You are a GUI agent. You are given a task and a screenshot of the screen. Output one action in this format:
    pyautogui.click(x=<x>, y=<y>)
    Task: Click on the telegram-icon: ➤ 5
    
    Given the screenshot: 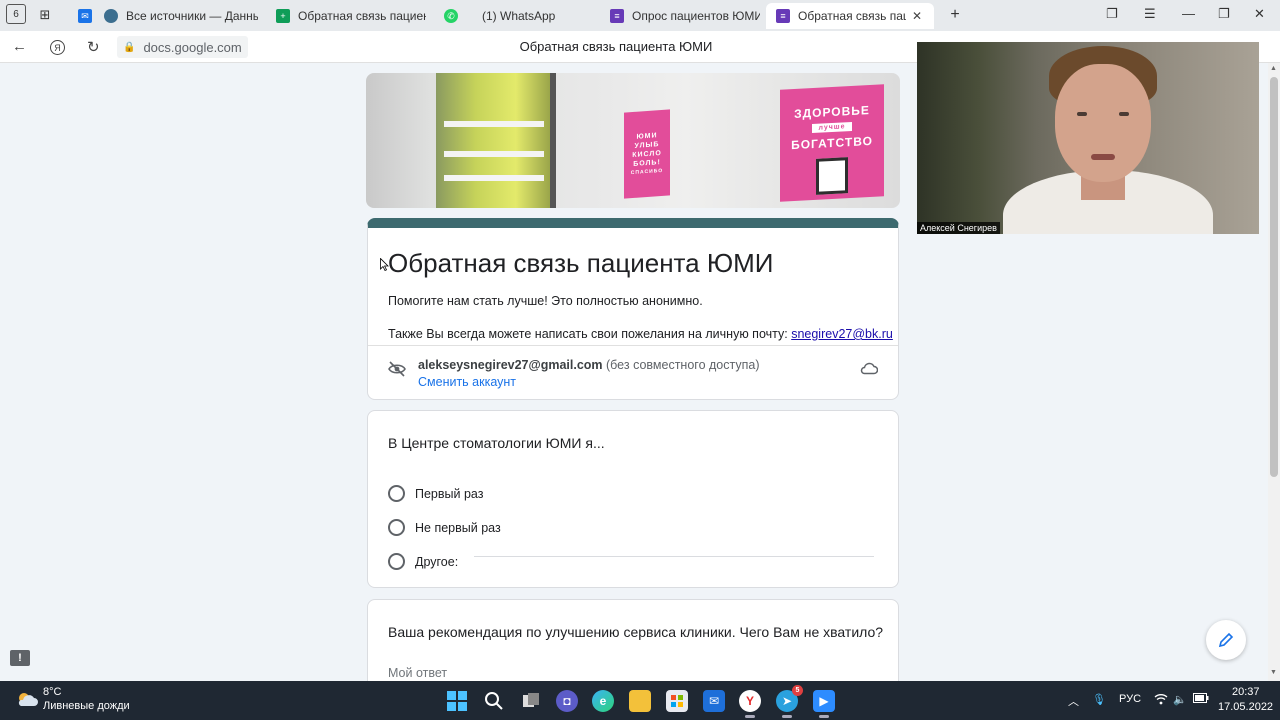 What is the action you would take?
    pyautogui.click(x=789, y=701)
    